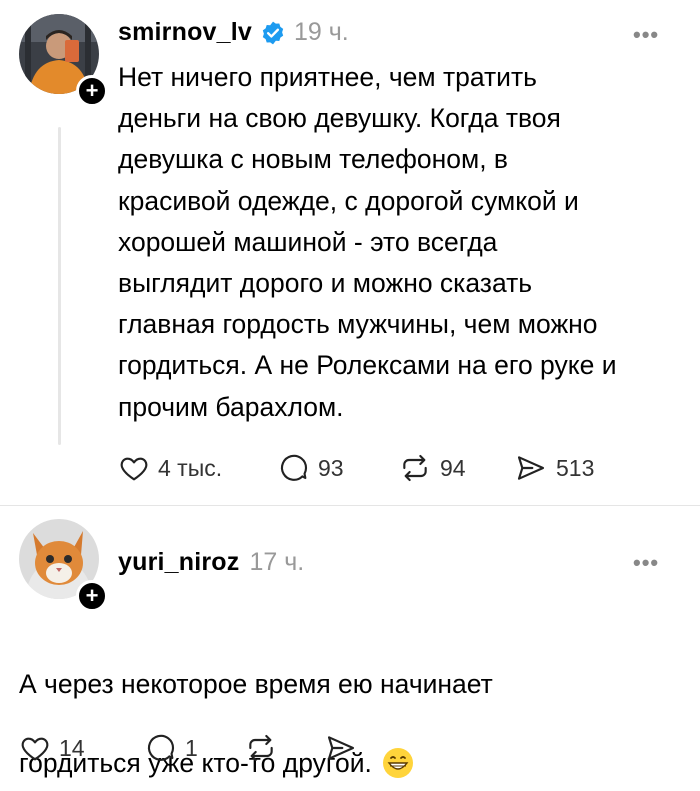 The image size is (700, 791). I want to click on comment-button: 93, so click(311, 468).